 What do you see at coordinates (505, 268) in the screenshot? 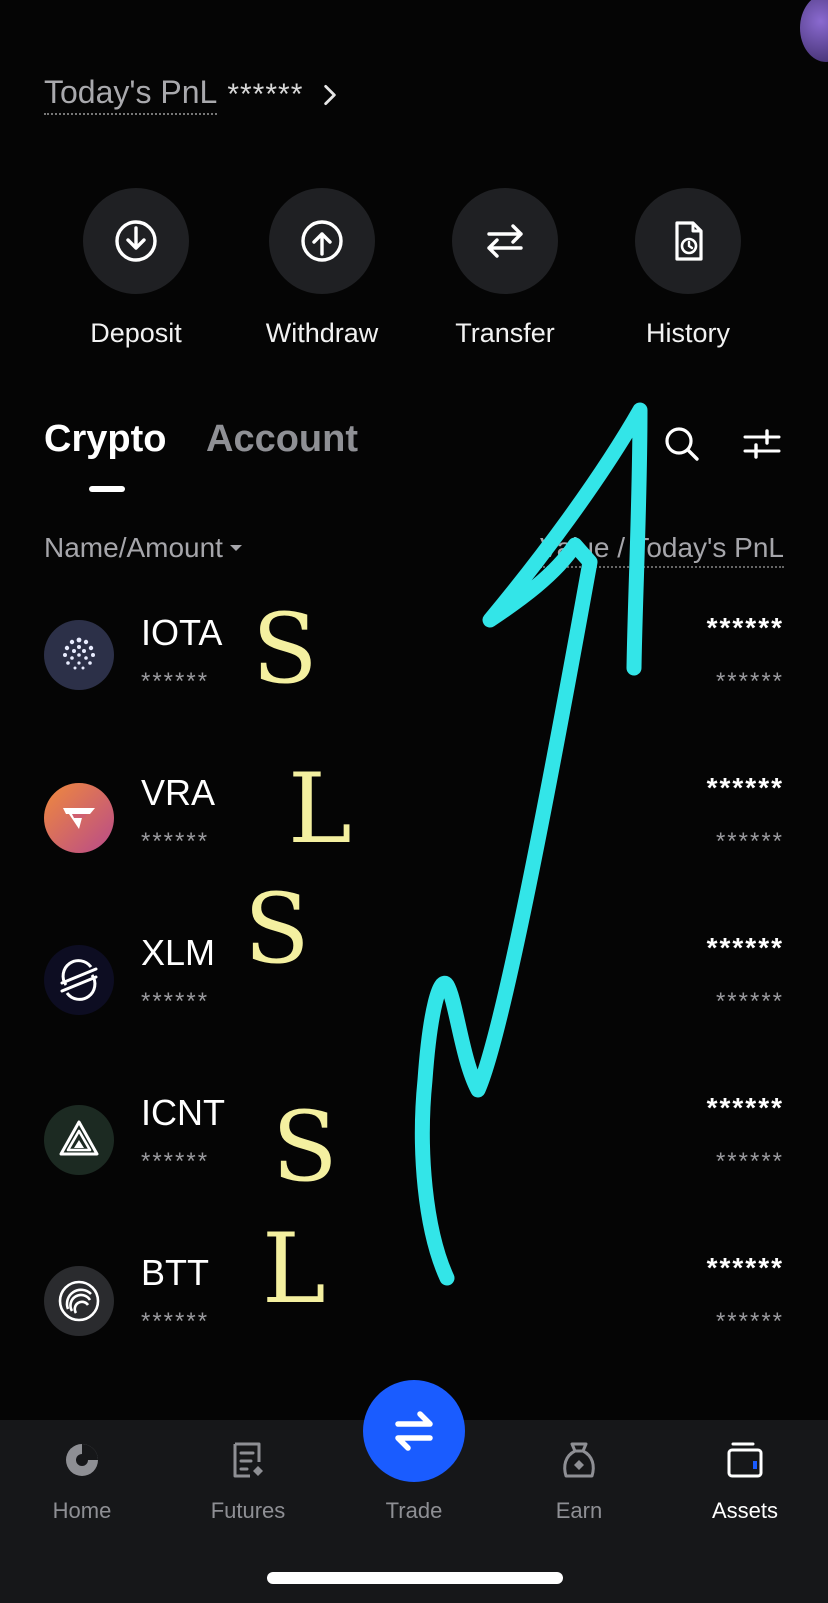
I see `transfer-button: Transfer` at bounding box center [505, 268].